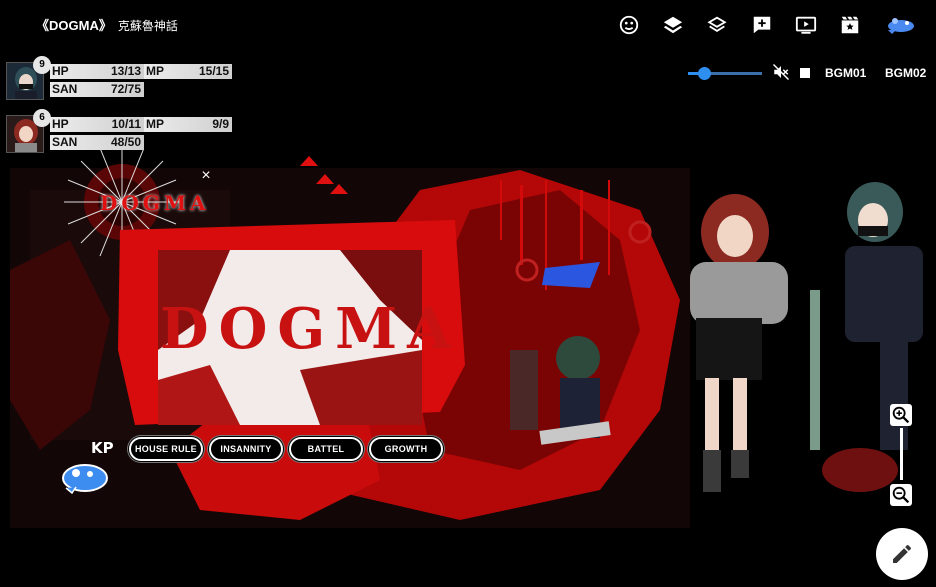  Describe the element at coordinates (97, 89) in the screenshot. I see `san-stat: SAN 72/75` at that location.